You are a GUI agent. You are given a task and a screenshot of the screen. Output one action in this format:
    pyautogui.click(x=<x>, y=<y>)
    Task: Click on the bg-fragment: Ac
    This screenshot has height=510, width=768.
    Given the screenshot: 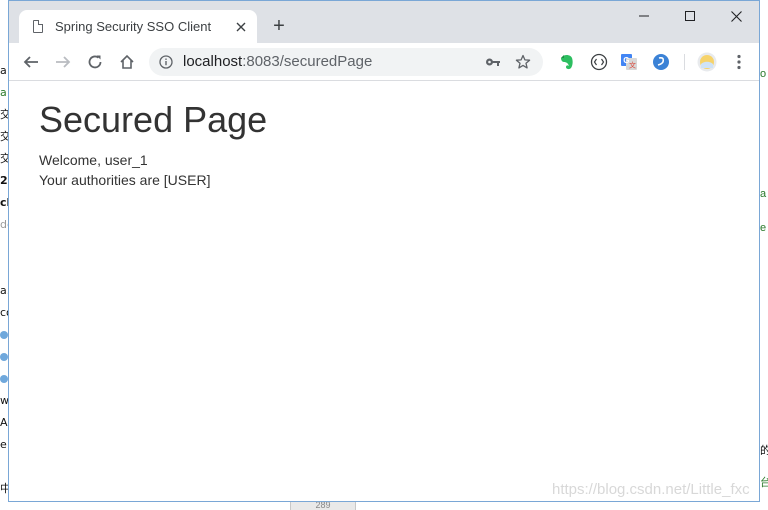 What is the action you would take?
    pyautogui.click(x=4, y=422)
    